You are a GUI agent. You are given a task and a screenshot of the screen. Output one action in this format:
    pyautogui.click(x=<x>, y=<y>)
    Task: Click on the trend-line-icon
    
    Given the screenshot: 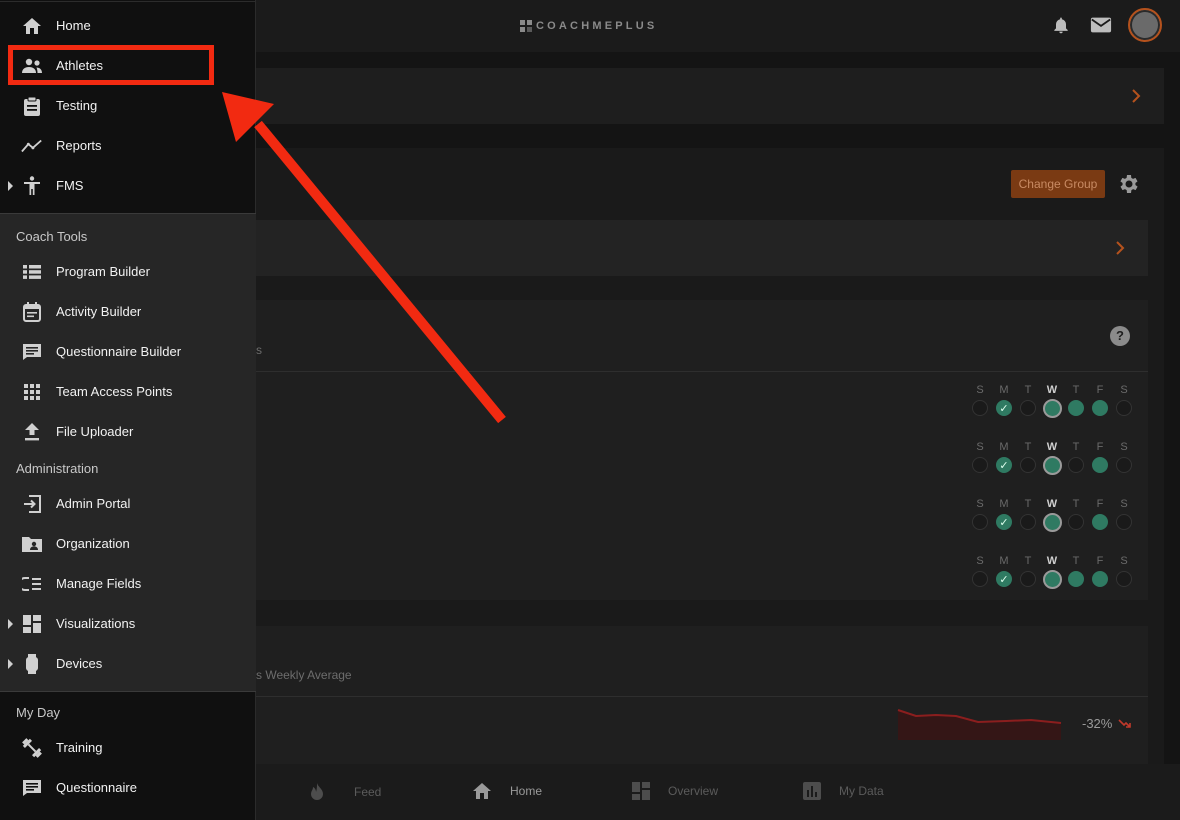 What is the action you would take?
    pyautogui.click(x=32, y=146)
    